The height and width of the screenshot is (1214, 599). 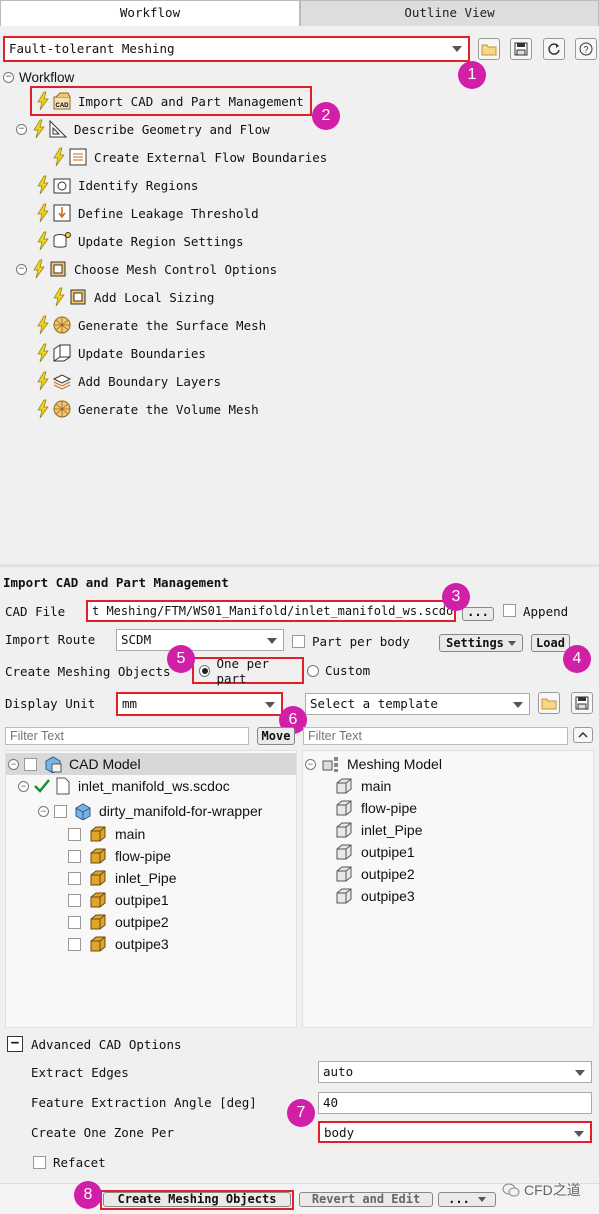 What do you see at coordinates (199, 704) in the screenshot?
I see `display-unit-select: mm` at bounding box center [199, 704].